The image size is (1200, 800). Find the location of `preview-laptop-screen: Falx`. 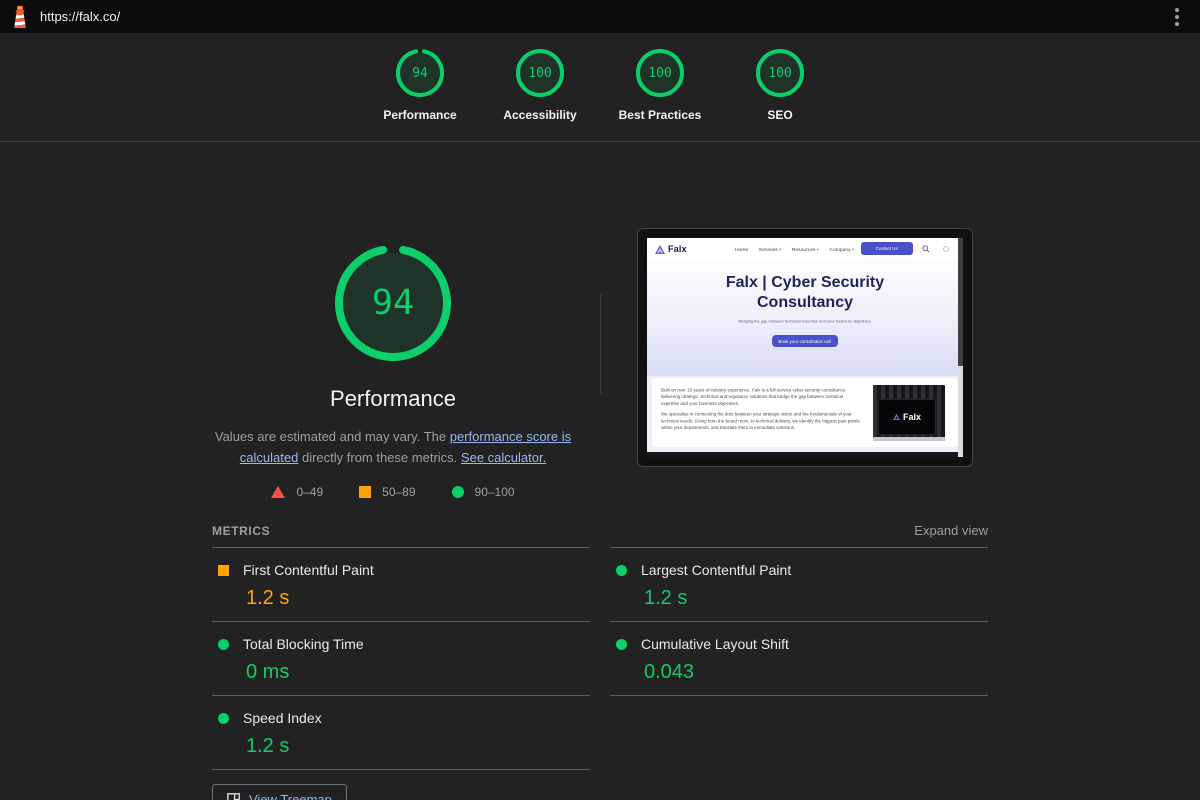

preview-laptop-screen: Falx is located at coordinates (907, 417).